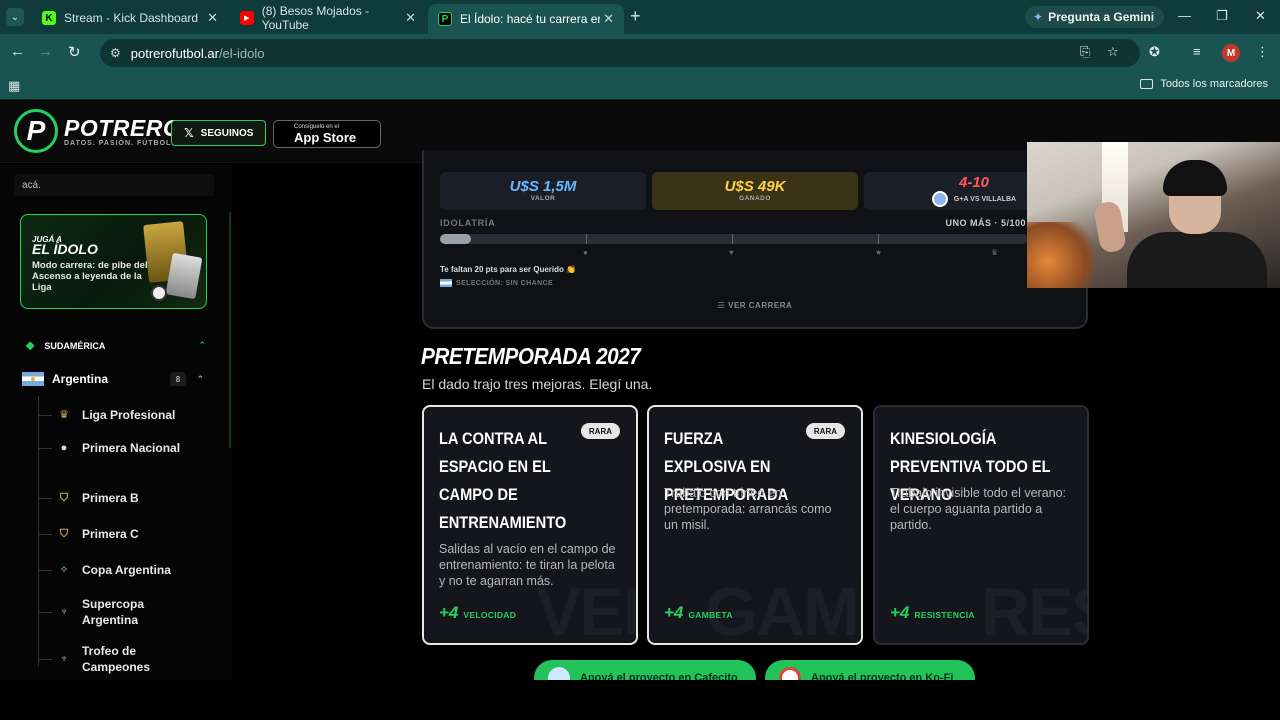  I want to click on streamer-hair, so click(1195, 178).